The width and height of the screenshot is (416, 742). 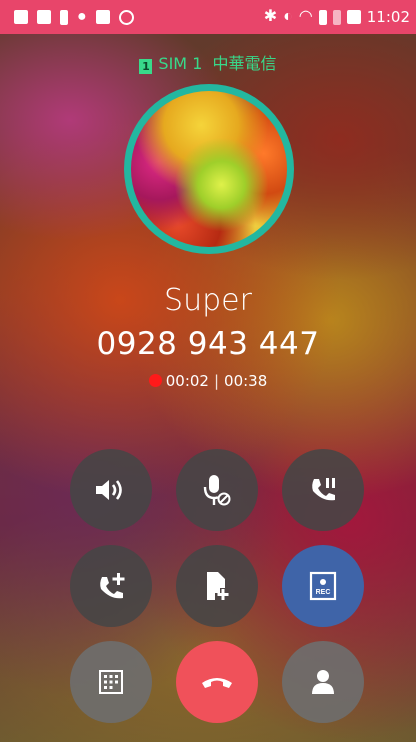 I want to click on vpn-icon, so click(x=126, y=17).